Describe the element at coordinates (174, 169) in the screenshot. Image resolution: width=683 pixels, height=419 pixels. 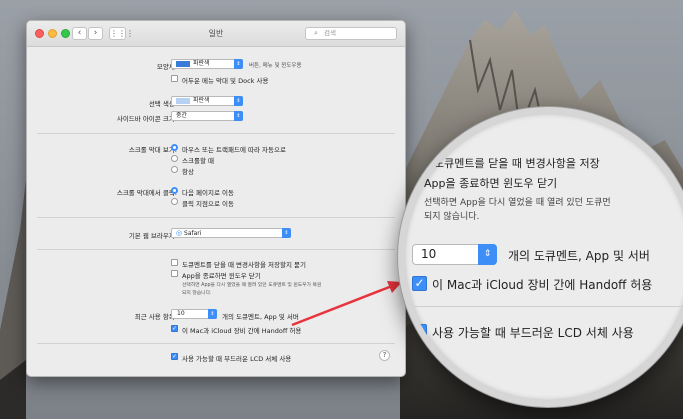
I see `scrollbars-radio-always` at that location.